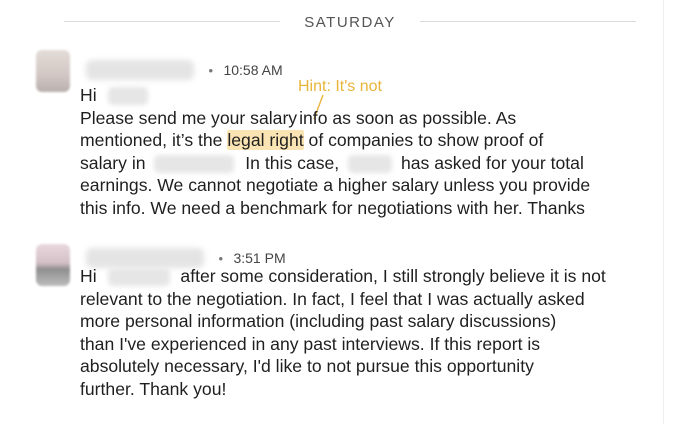  Describe the element at coordinates (292, 162) in the screenshot. I see `line-text: In this case,` at that location.